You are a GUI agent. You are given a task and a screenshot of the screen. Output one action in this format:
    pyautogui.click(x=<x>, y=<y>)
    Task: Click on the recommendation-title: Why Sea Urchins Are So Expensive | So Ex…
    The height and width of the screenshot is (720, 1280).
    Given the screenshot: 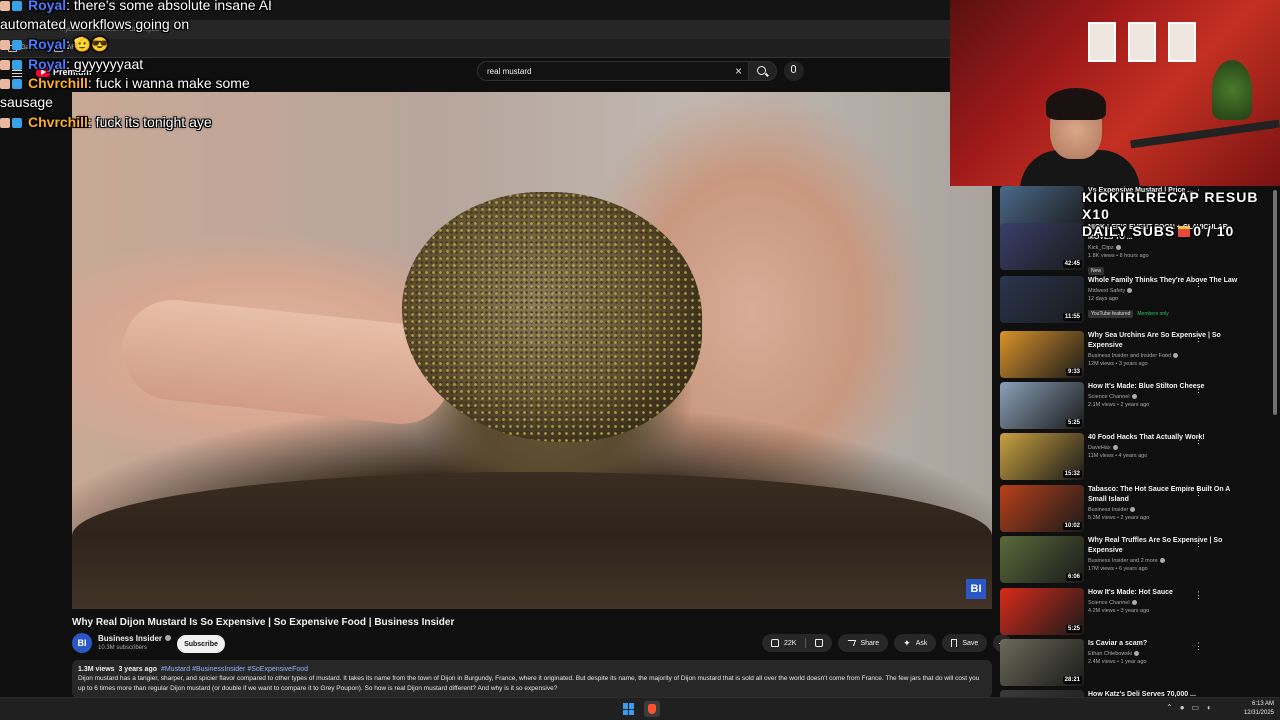 What is the action you would take?
    pyautogui.click(x=1168, y=341)
    